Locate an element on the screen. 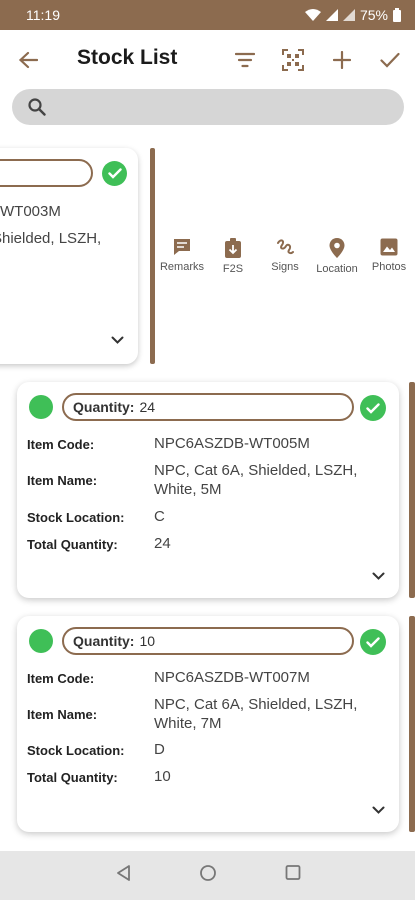  plus-icon is located at coordinates (342, 60).